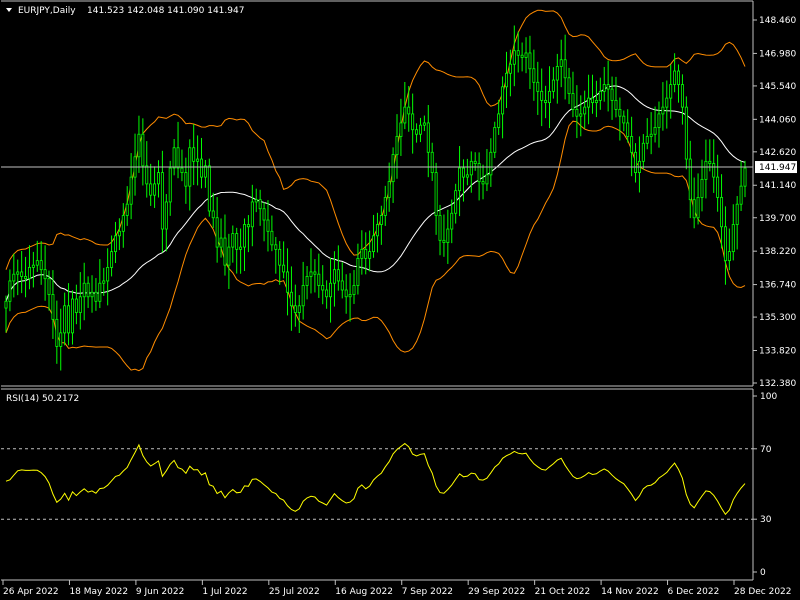 Image resolution: width=800 pixels, height=600 pixels. Describe the element at coordinates (777, 351) in the screenshot. I see `price-tick-label: 133.820` at that location.